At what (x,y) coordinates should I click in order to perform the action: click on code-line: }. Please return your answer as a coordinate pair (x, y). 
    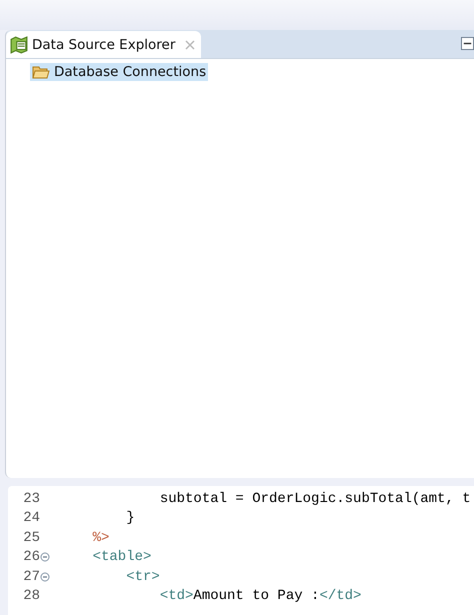
    Looking at the image, I should click on (130, 518).